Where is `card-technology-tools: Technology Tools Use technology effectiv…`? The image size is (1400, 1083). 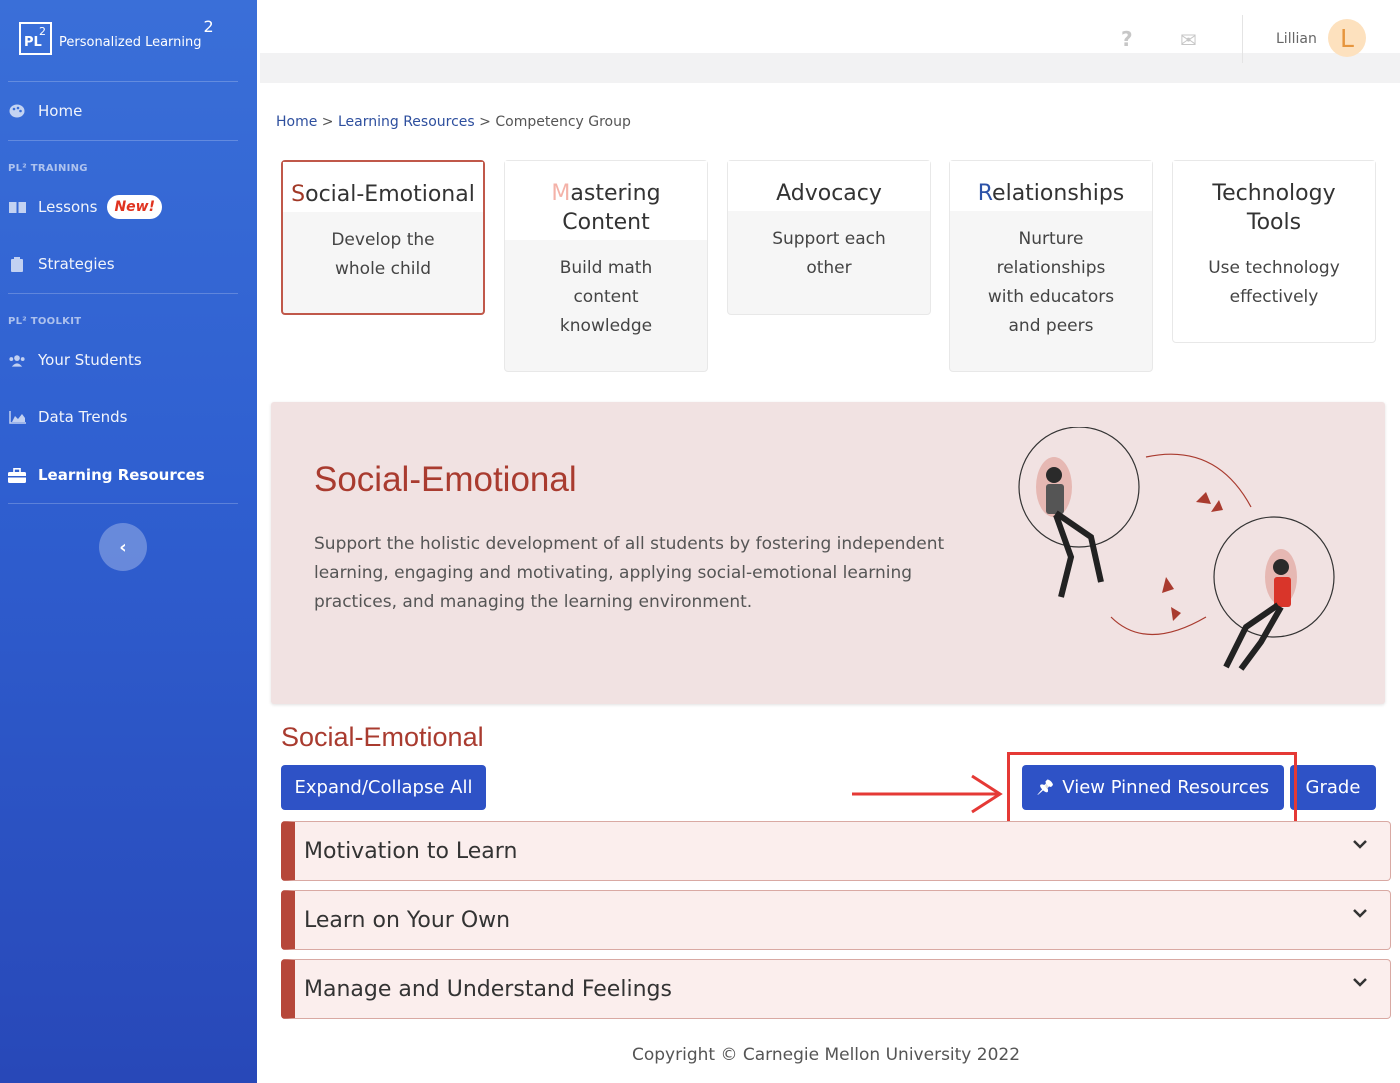
card-technology-tools: Technology Tools Use technology effectiv… is located at coordinates (1274, 251).